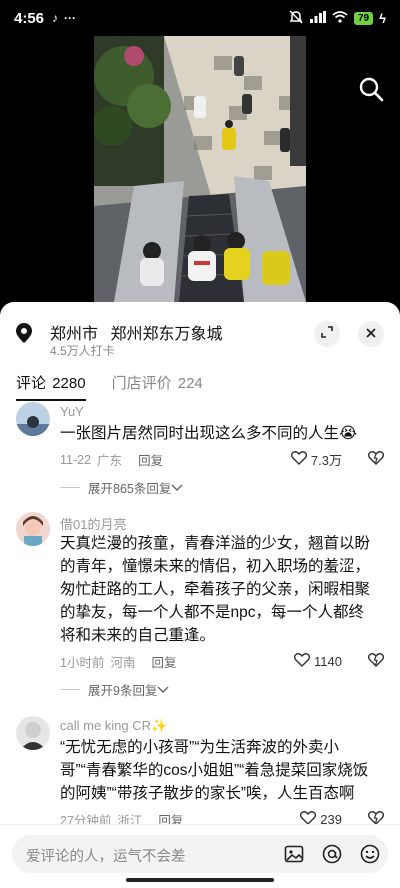  I want to click on tab-store-reviews: 门店评价 224, so click(157, 386).